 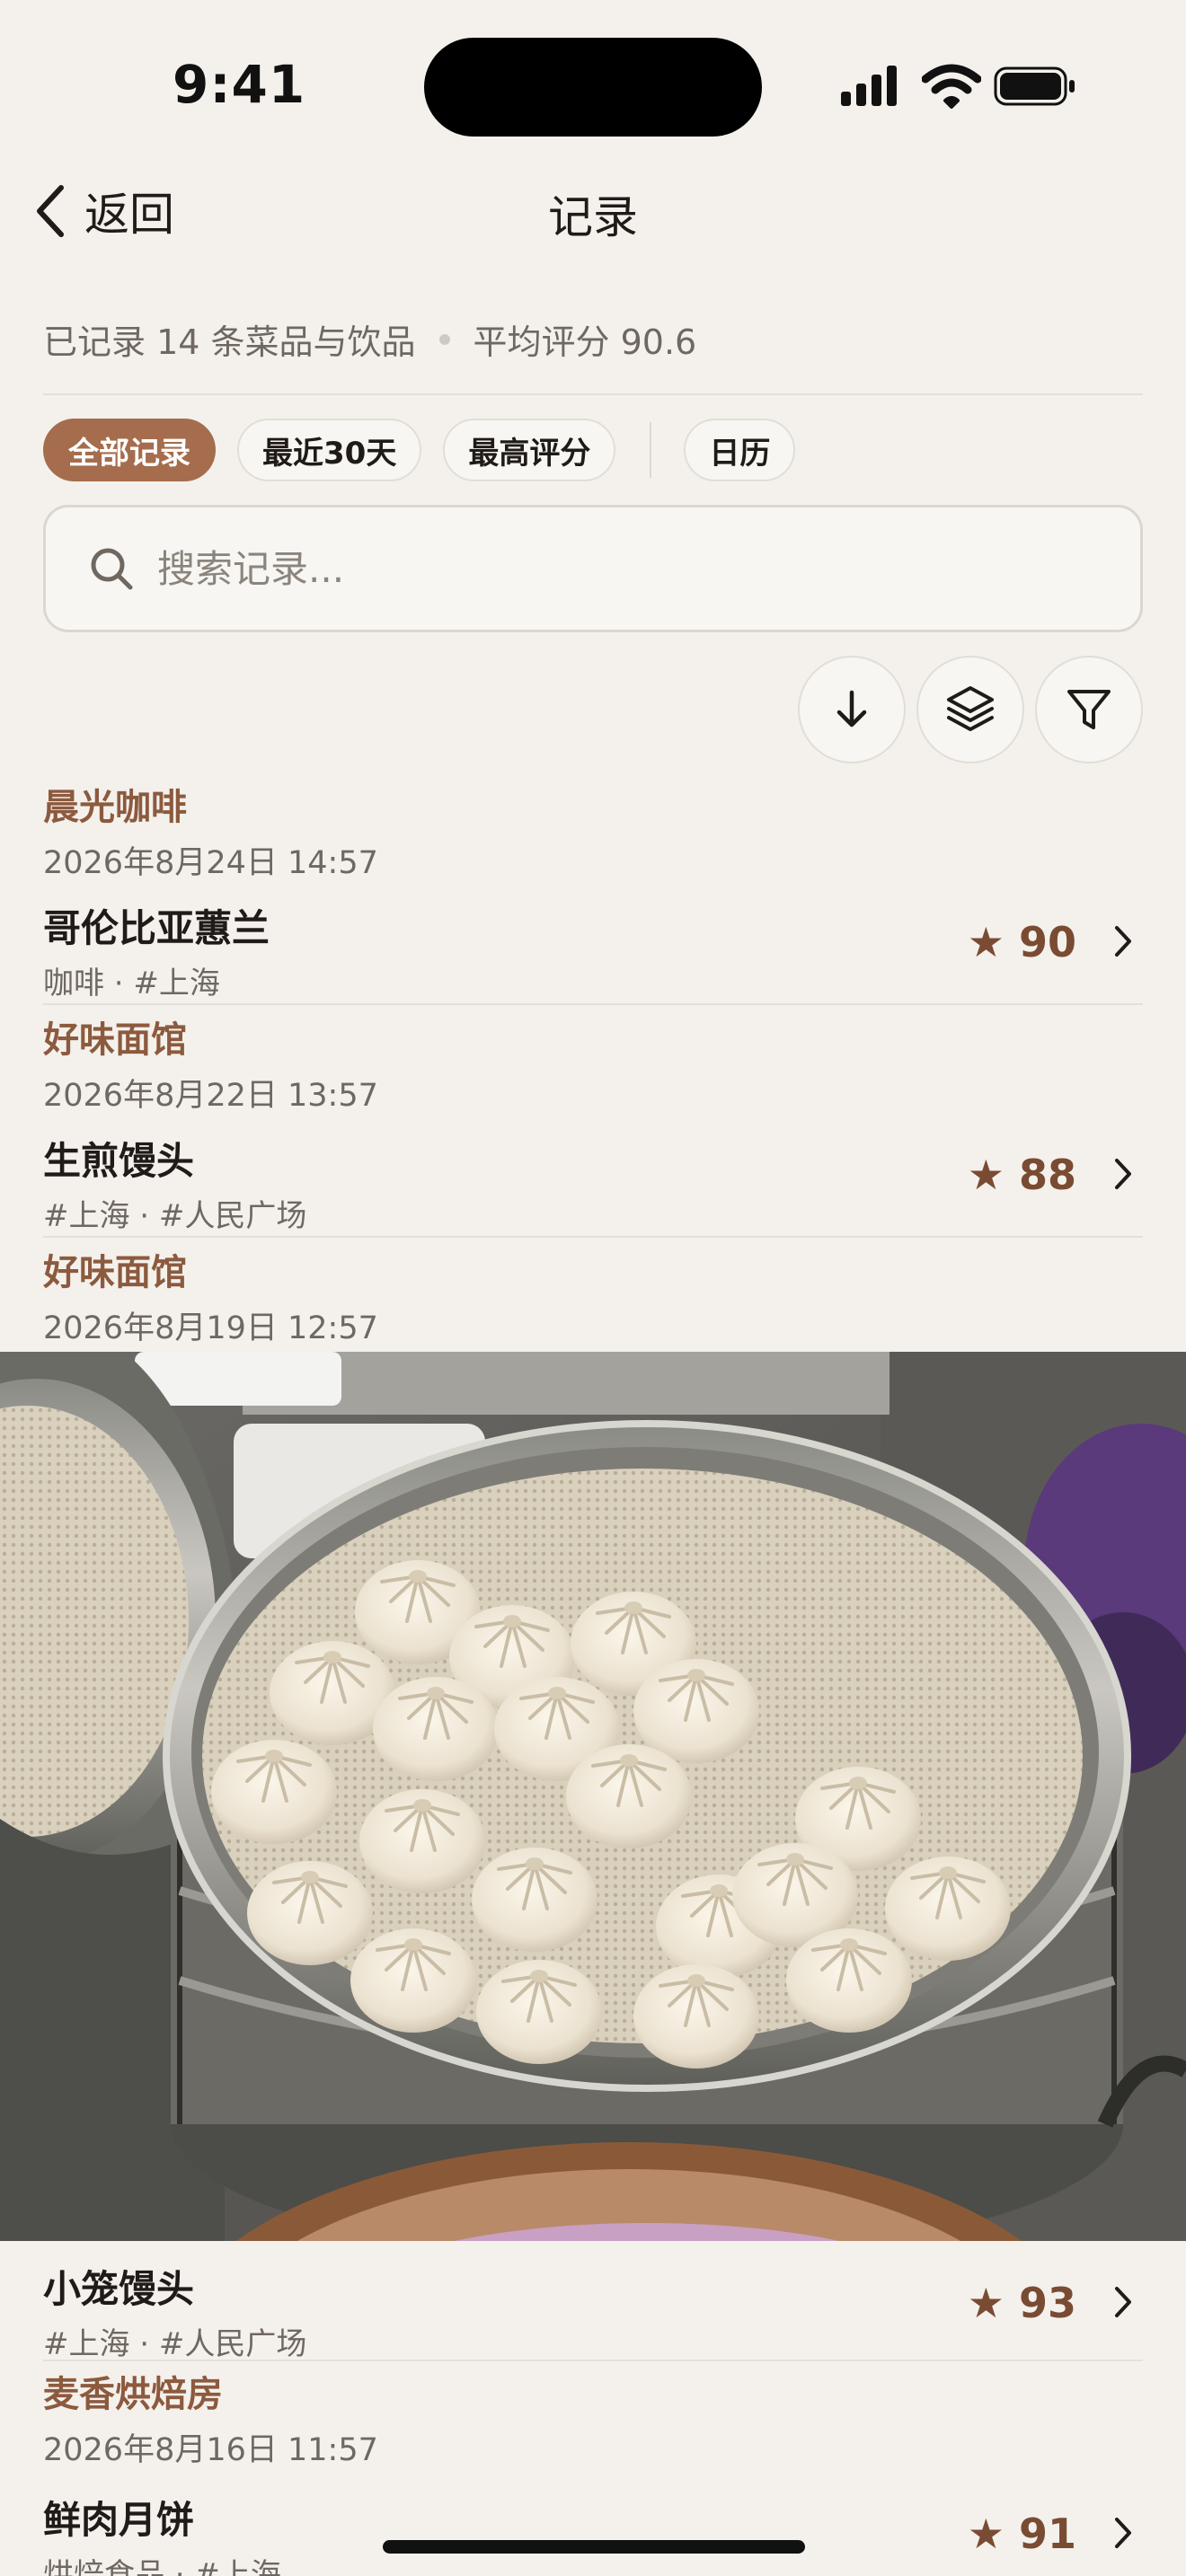 What do you see at coordinates (529, 450) in the screenshot?
I see `chip-top-rated: 最高评分` at bounding box center [529, 450].